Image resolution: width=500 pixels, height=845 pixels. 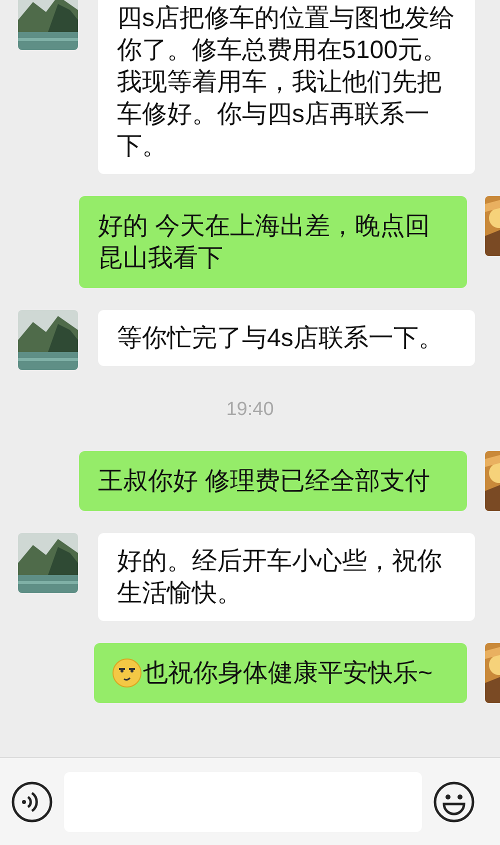 What do you see at coordinates (286, 338) in the screenshot?
I see `message-bubble: 等你忙完了与4s店联系一下。` at bounding box center [286, 338].